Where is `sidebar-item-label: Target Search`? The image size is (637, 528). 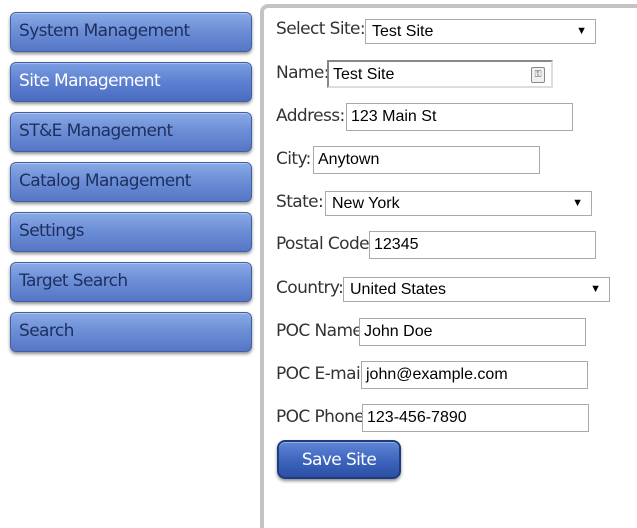 sidebar-item-label: Target Search is located at coordinates (73, 281).